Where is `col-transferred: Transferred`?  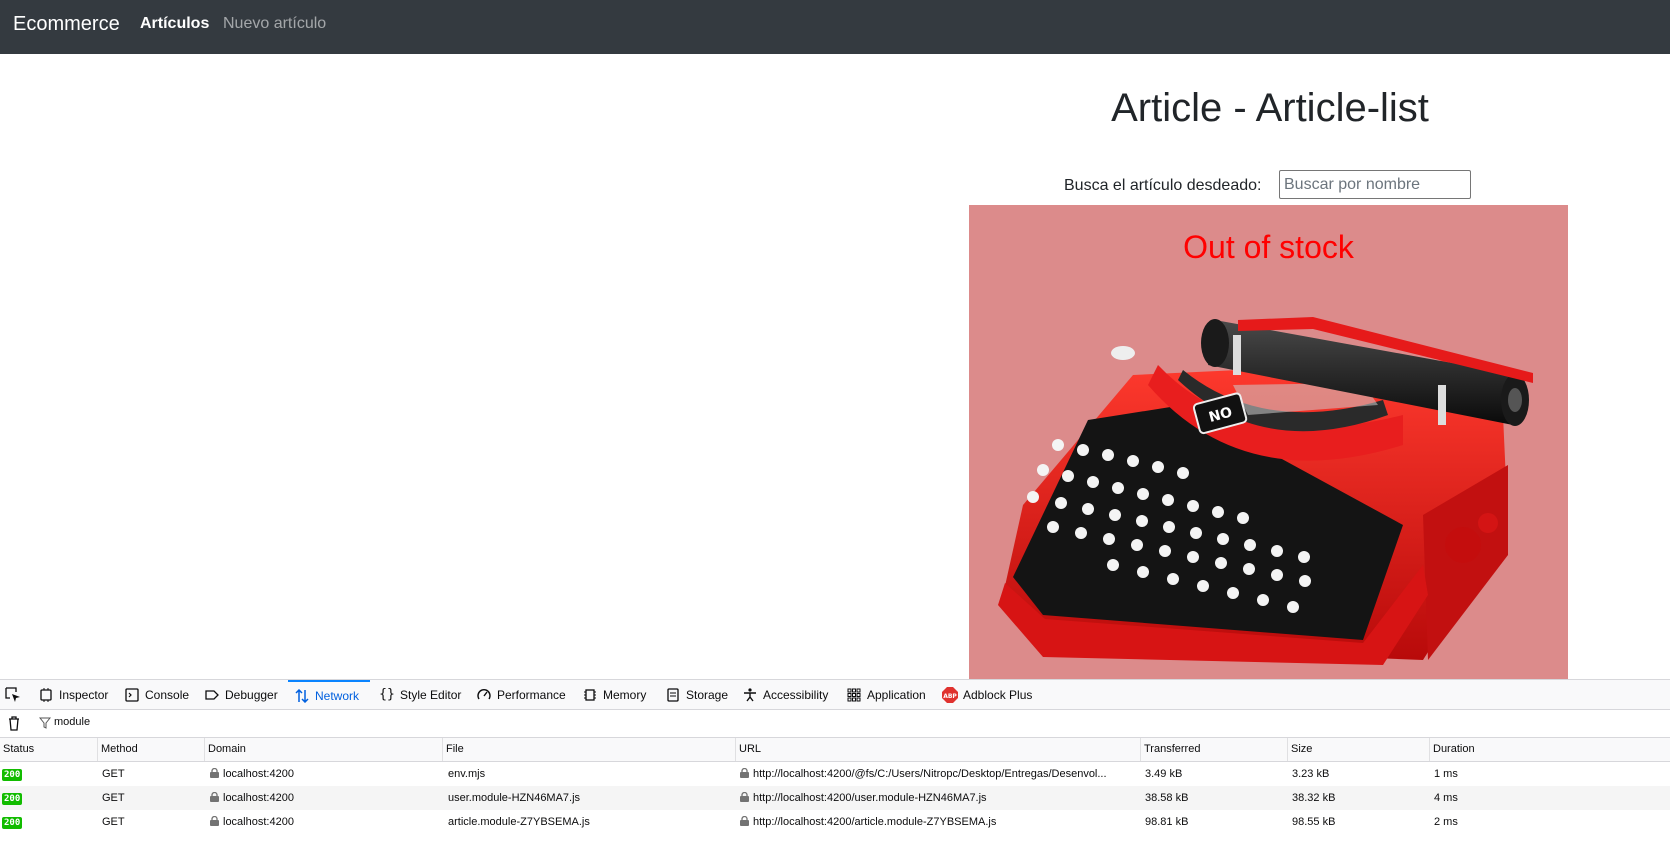 col-transferred: Transferred is located at coordinates (1213, 749).